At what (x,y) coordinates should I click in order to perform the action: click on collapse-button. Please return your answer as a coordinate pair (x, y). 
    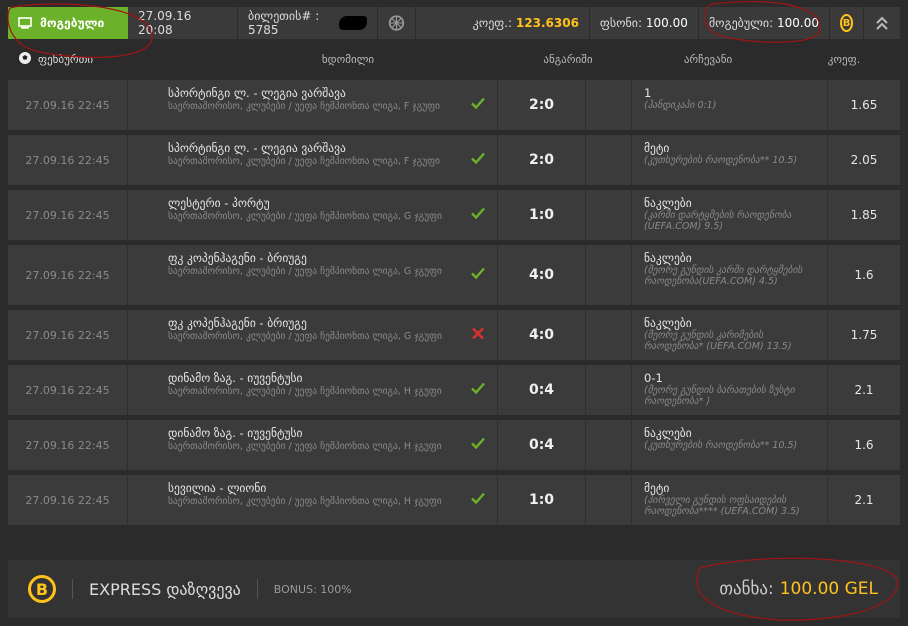
    Looking at the image, I should click on (882, 23).